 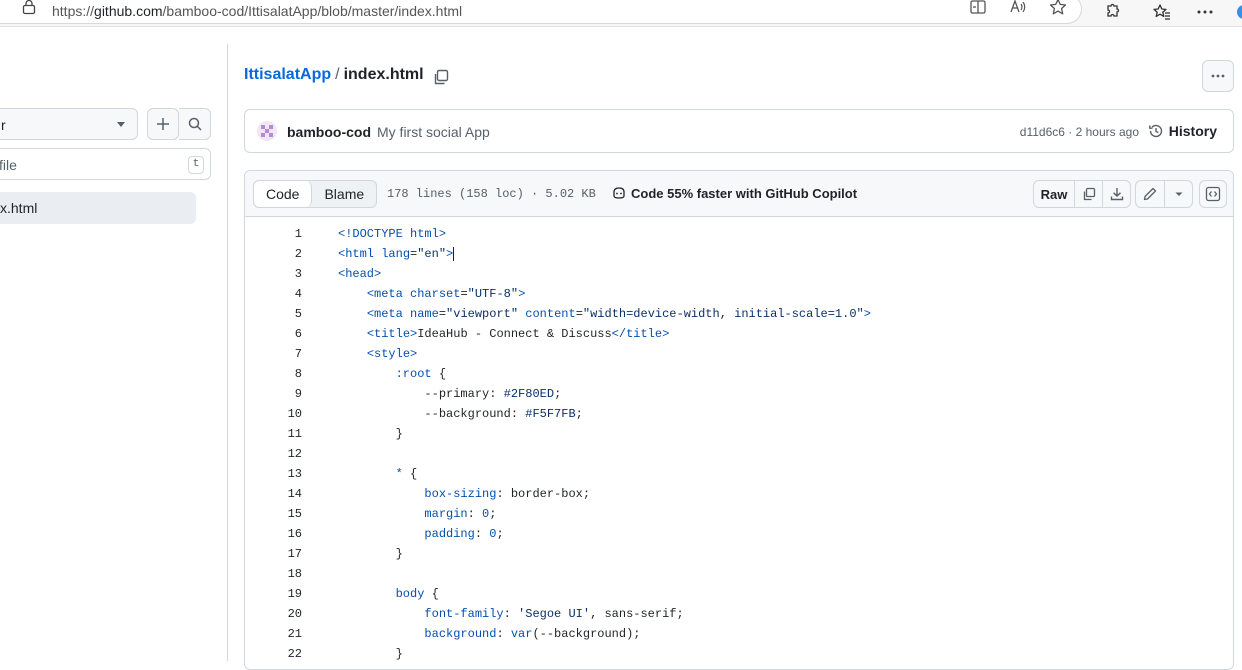 I want to click on copy-icon, so click(x=1089, y=194).